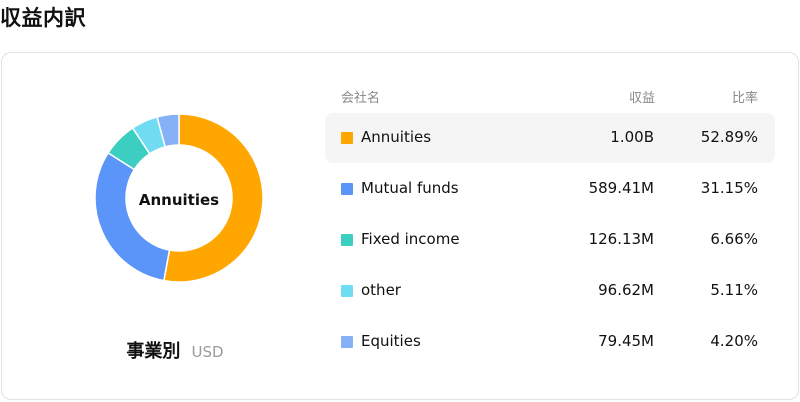  What do you see at coordinates (396, 137) in the screenshot?
I see `row-name: Annuities` at bounding box center [396, 137].